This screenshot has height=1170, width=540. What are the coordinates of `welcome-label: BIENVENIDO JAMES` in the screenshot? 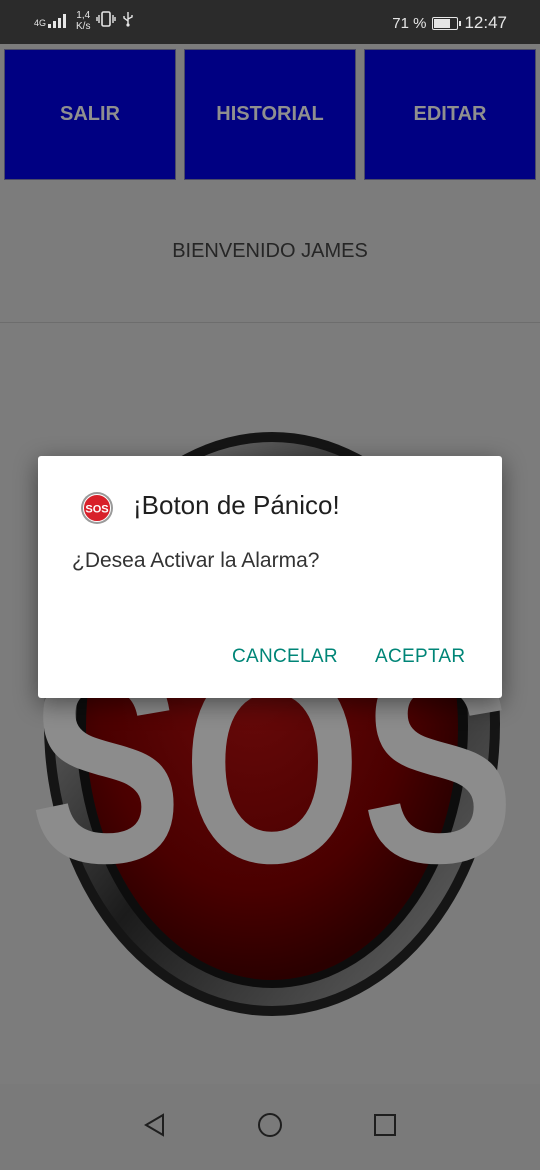 It's located at (270, 251).